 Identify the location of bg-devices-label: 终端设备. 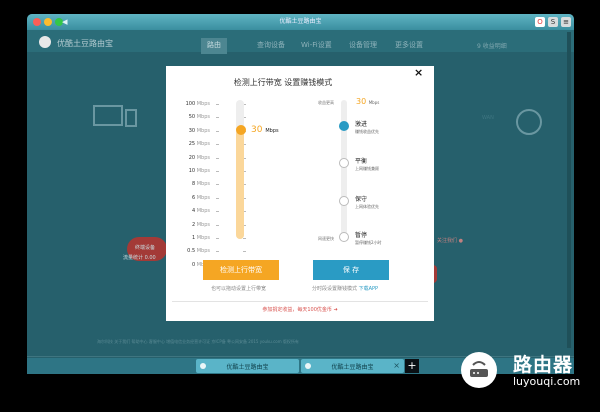
(145, 248).